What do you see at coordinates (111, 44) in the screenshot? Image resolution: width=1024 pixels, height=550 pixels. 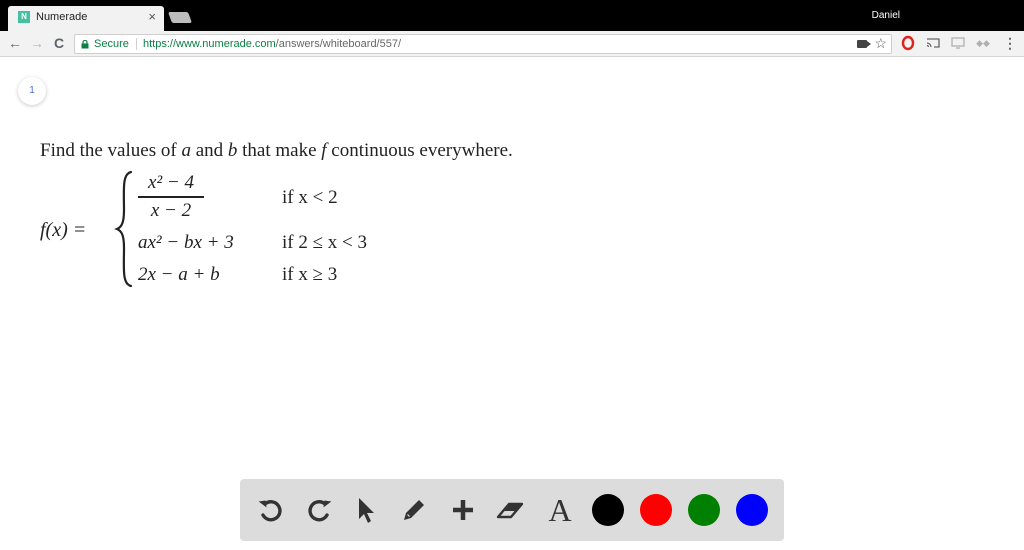 I see `secure-label: Secure` at bounding box center [111, 44].